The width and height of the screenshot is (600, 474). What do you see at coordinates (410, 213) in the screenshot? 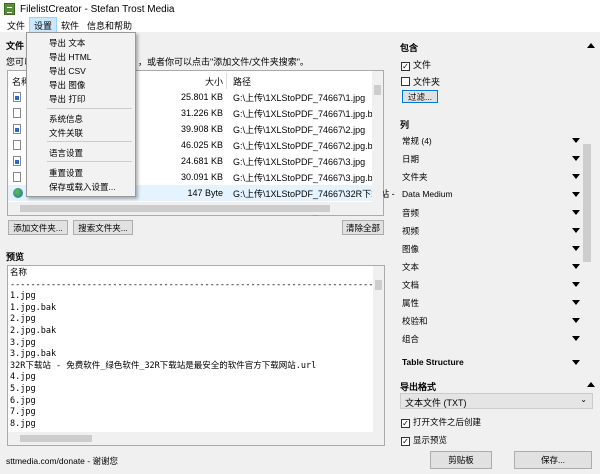
I see `column-group-item: 音频` at bounding box center [410, 213].